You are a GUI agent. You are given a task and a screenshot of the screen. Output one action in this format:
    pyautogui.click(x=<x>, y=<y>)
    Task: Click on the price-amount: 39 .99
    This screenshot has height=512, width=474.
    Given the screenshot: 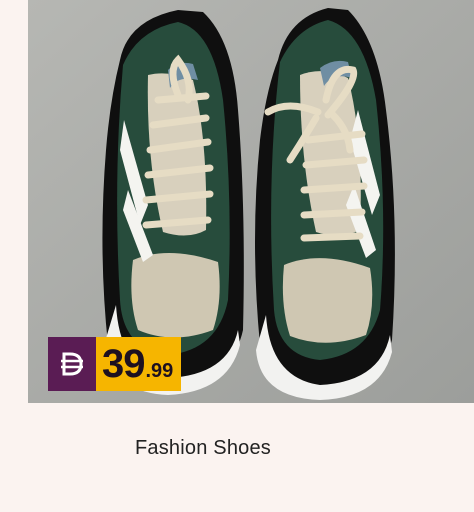 What is the action you would take?
    pyautogui.click(x=139, y=364)
    